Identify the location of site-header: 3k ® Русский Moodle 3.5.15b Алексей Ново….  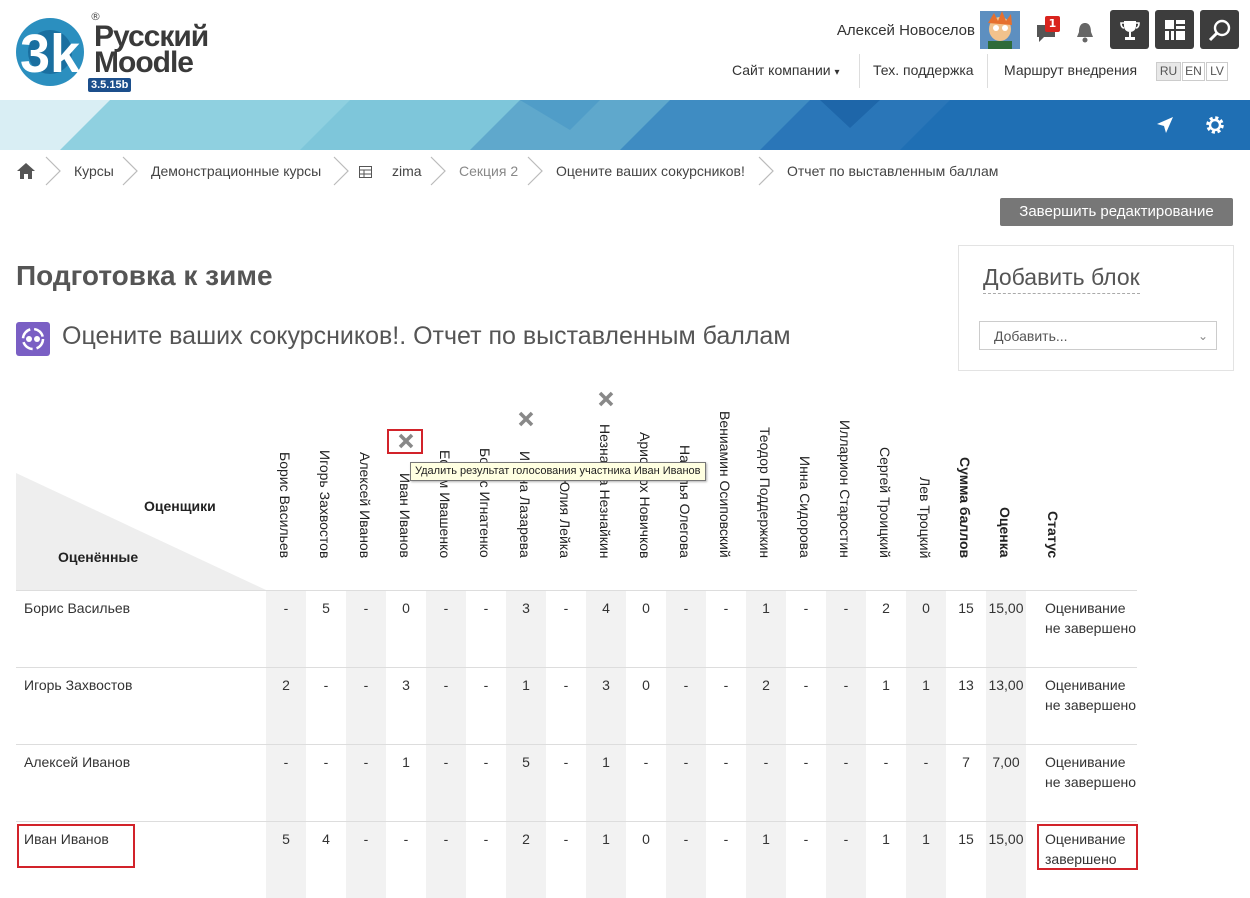
(625, 50).